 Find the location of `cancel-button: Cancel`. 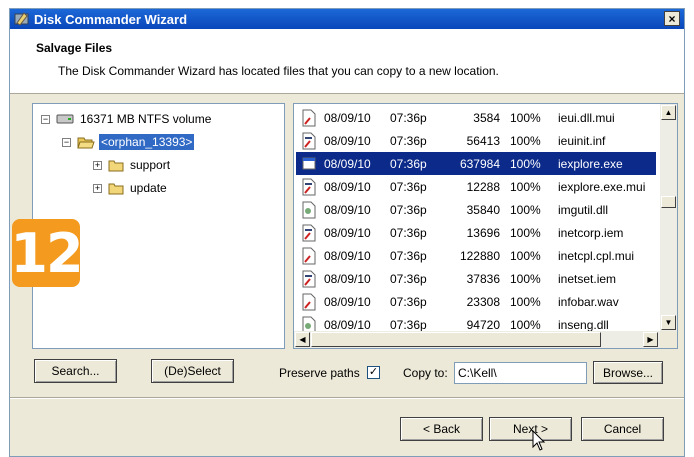

cancel-button: Cancel is located at coordinates (622, 429).